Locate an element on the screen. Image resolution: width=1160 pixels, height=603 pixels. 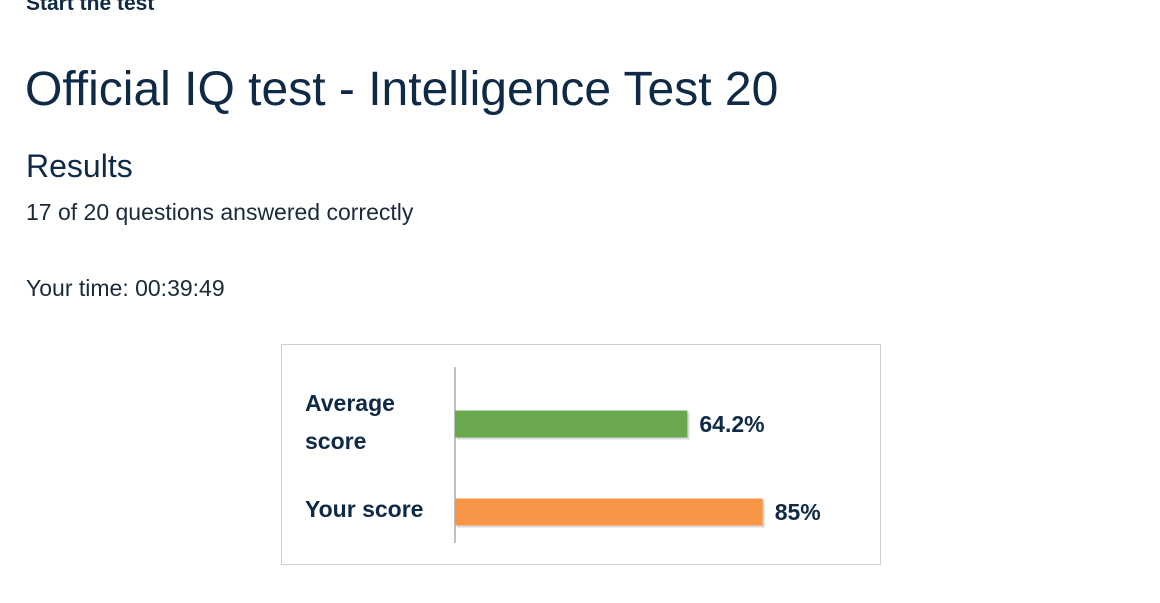
start-test-link: Start the test is located at coordinates (90, 8).